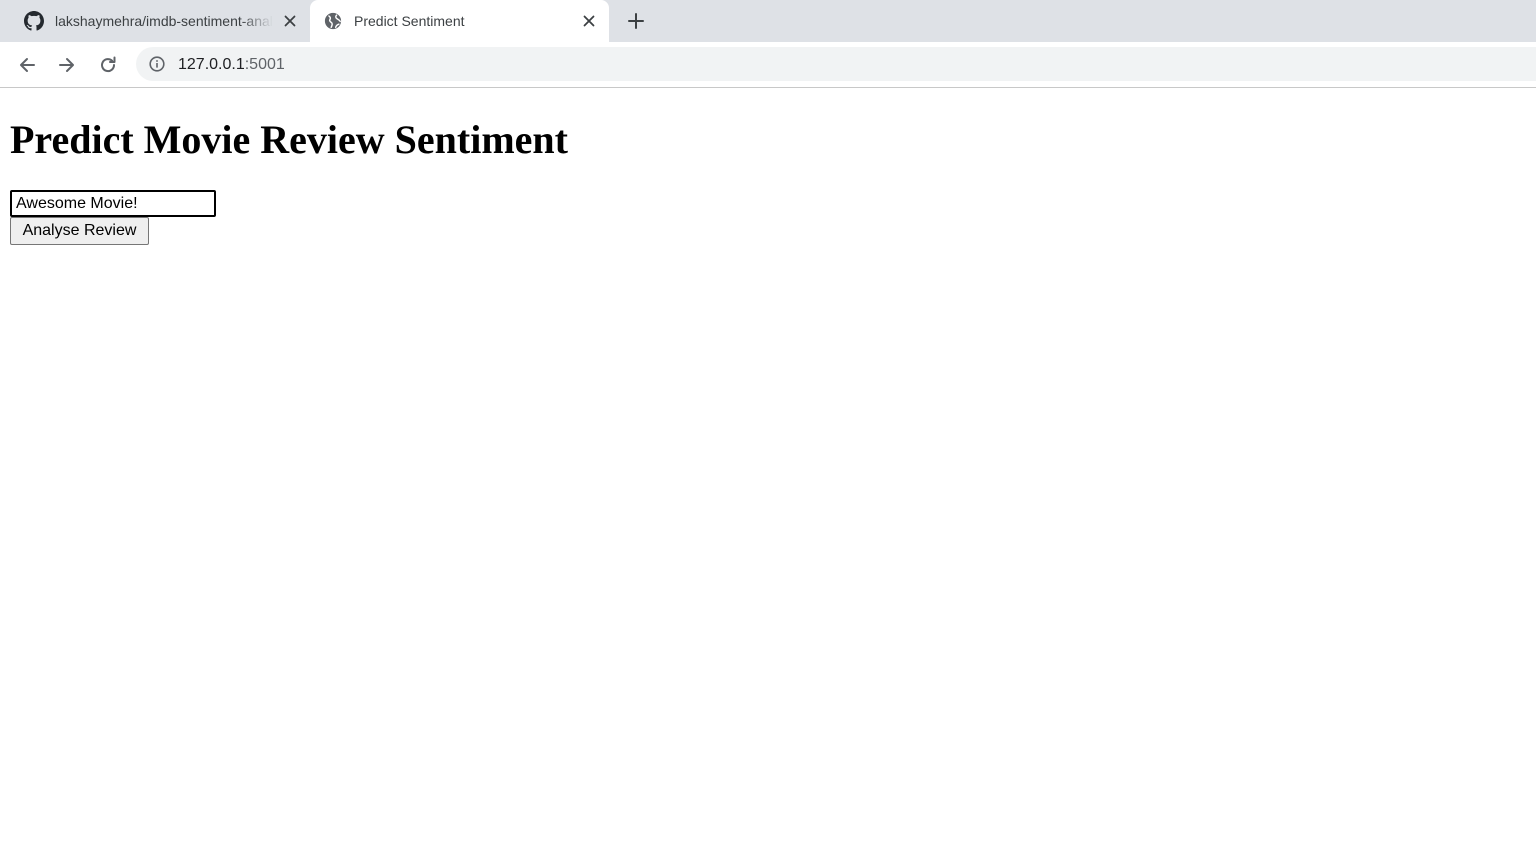 This screenshot has height=864, width=1536. I want to click on tab-title: Predict Sentiment, so click(409, 21).